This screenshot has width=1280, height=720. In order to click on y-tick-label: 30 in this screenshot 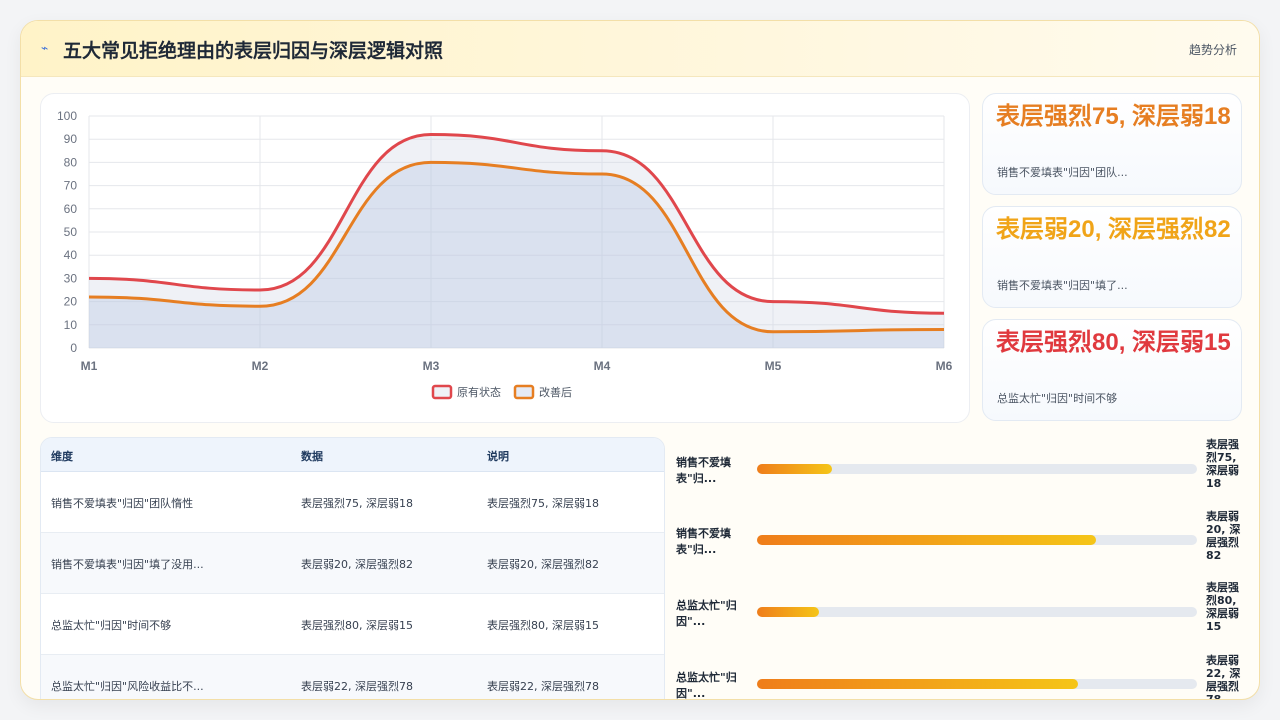, I will do `click(71, 278)`.